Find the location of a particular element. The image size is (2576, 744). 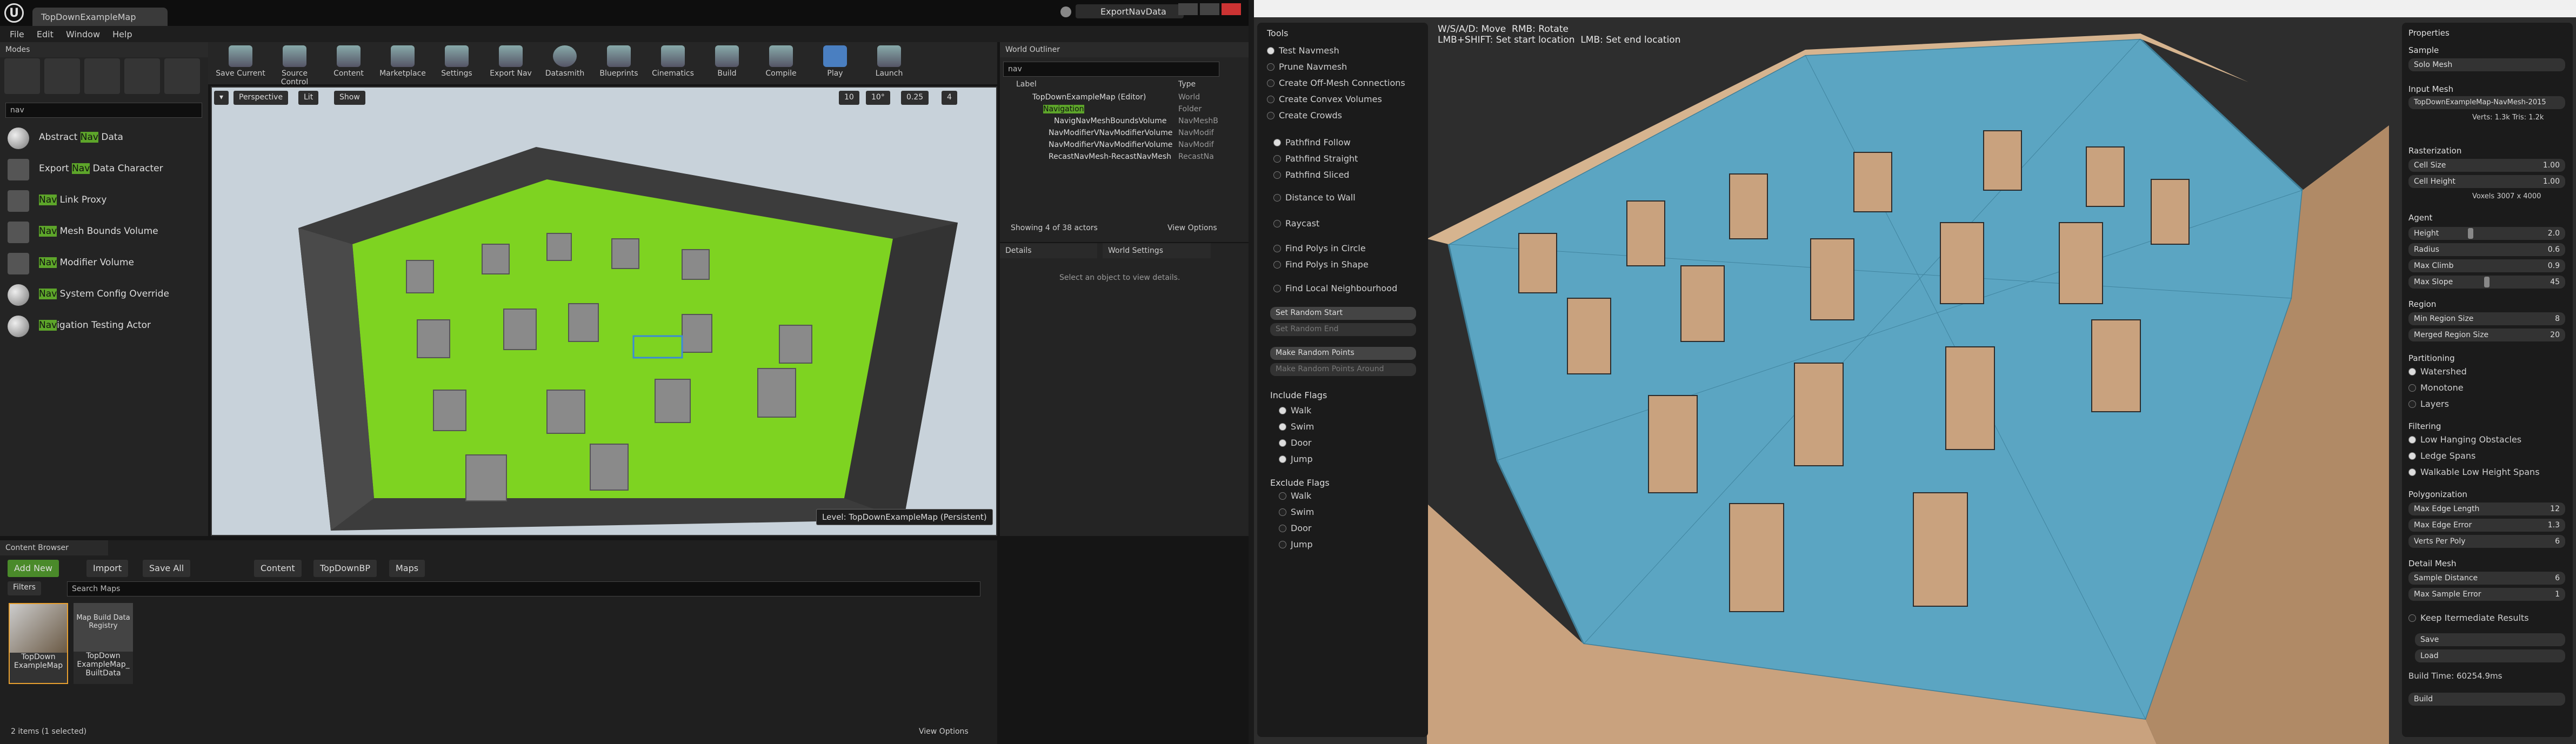

minimize-button is located at coordinates (1188, 9).